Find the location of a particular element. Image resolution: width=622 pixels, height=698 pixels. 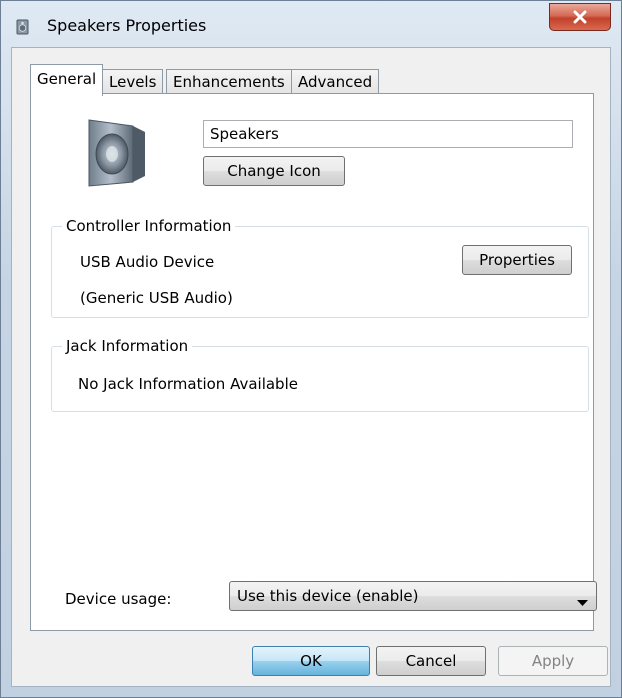

tab-advanced: Advanced is located at coordinates (335, 82).